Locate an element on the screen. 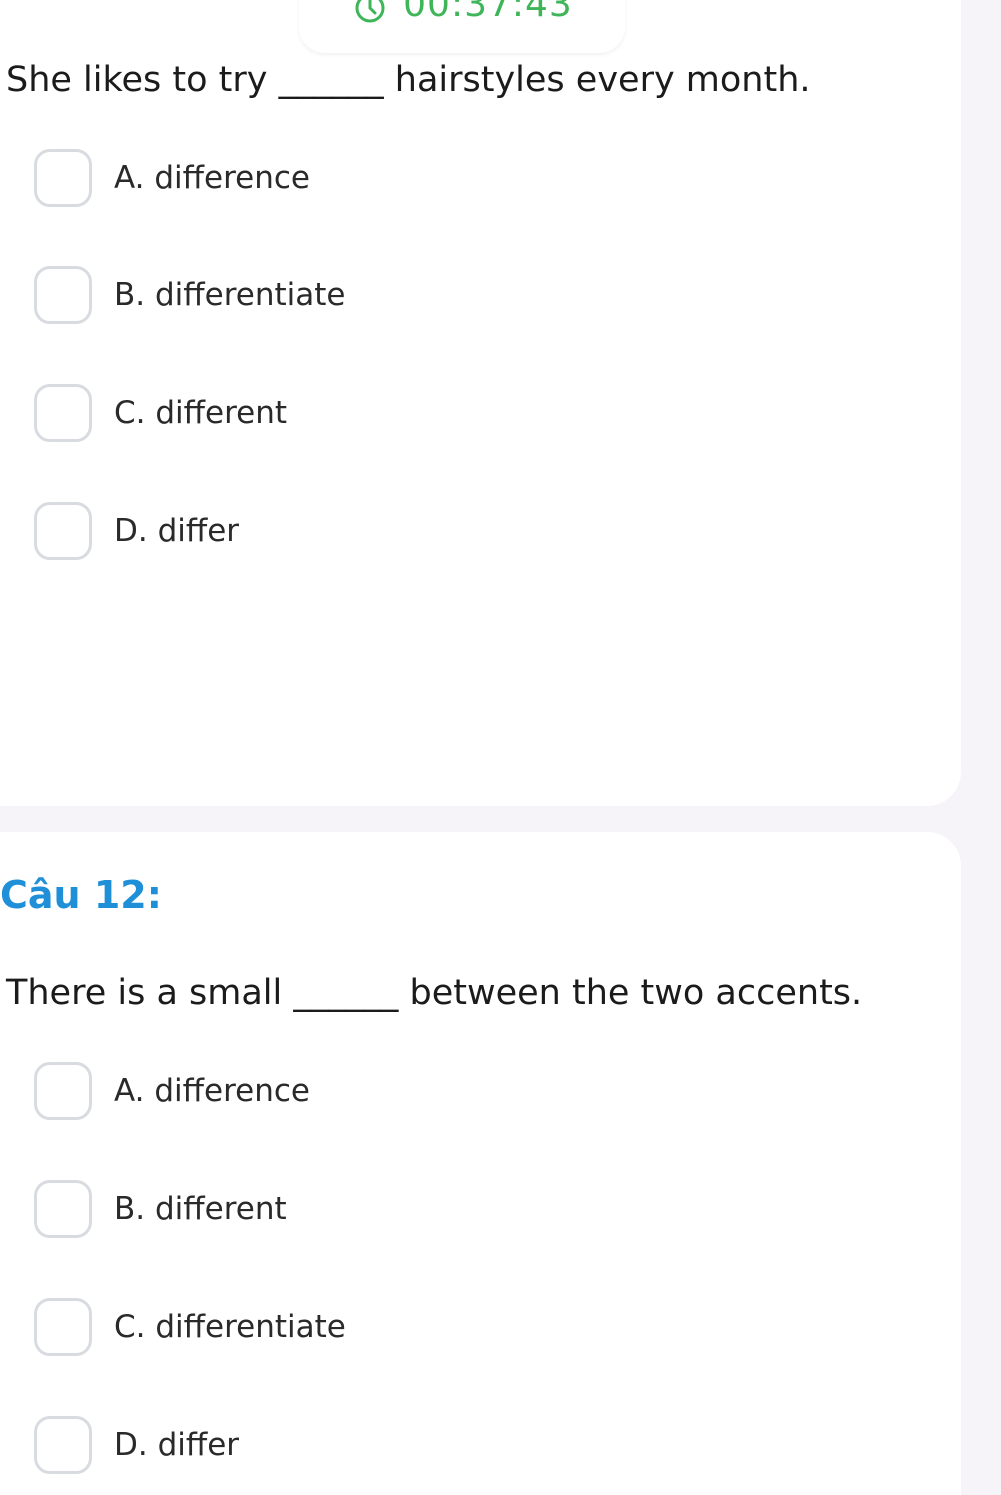  timer-badge: 00:37:43 is located at coordinates (462, 26).